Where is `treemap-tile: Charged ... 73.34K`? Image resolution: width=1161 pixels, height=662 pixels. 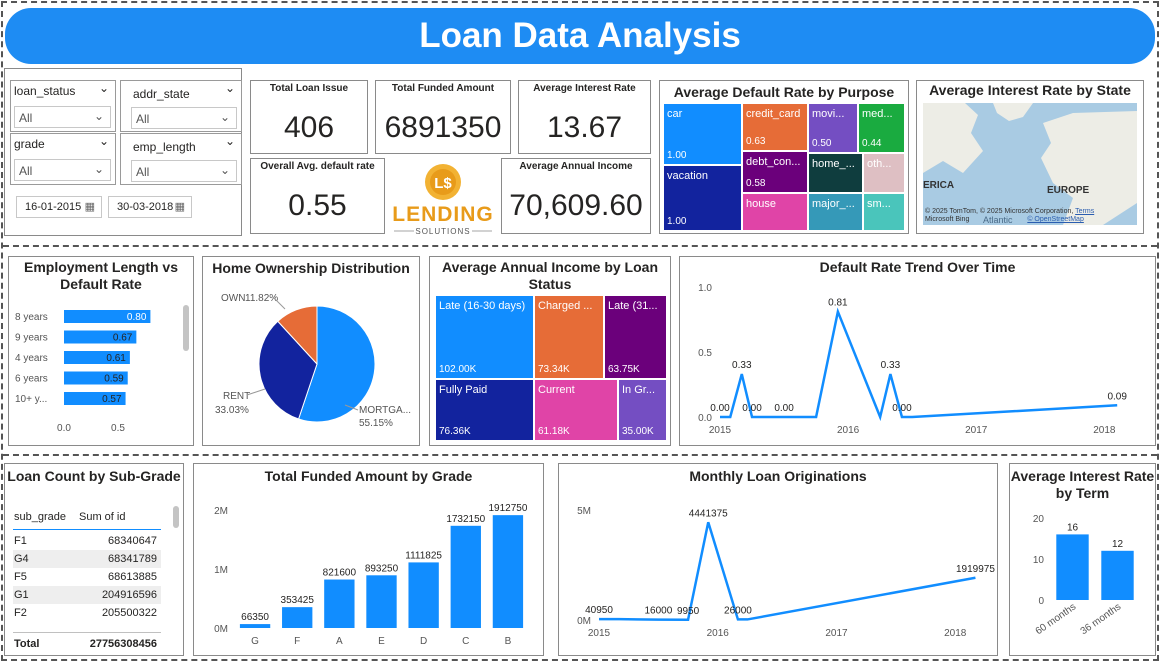
treemap-tile: Charged ... 73.34K is located at coordinates (569, 337).